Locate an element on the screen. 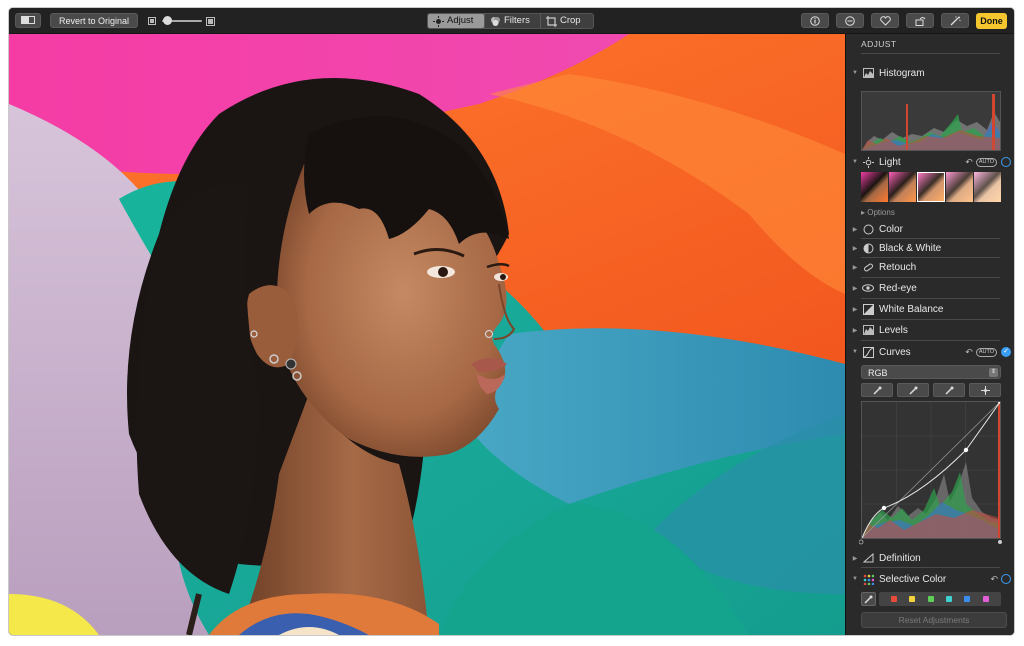  section-definition: ▶ Definition is located at coordinates (931, 558).